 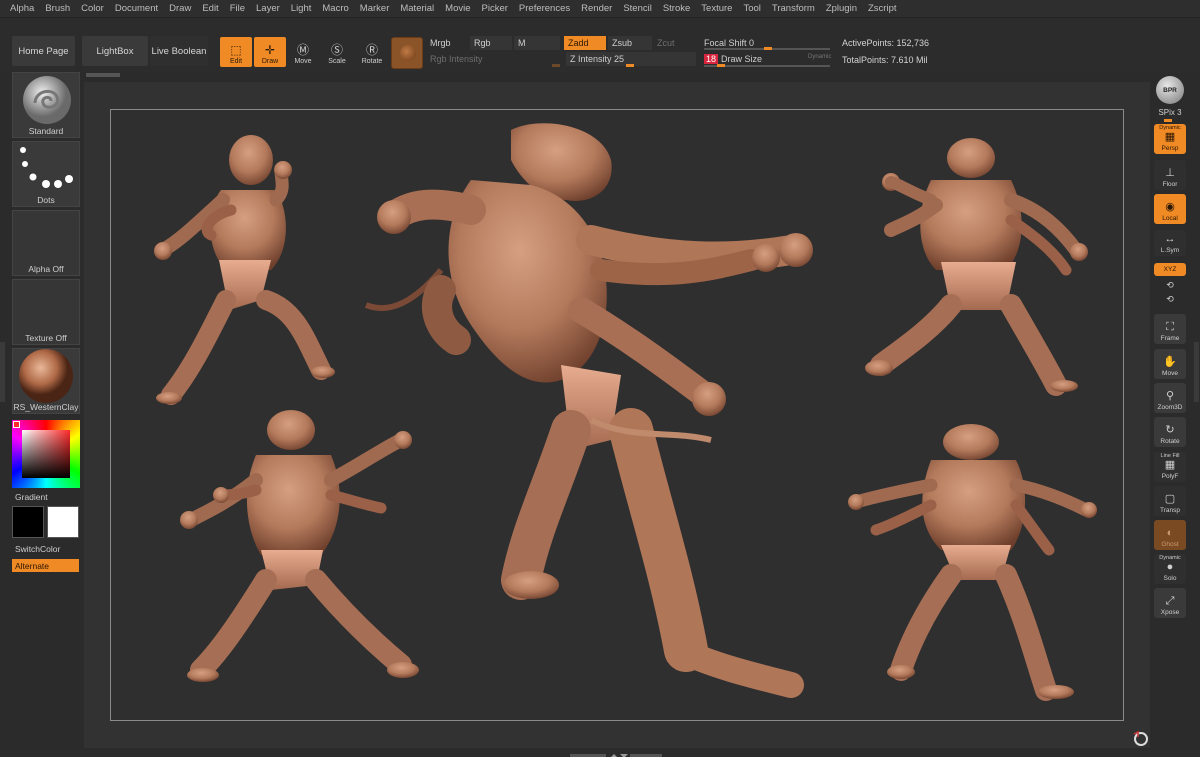 What do you see at coordinates (46, 174) in the screenshot?
I see `stroke-selector: Dots` at bounding box center [46, 174].